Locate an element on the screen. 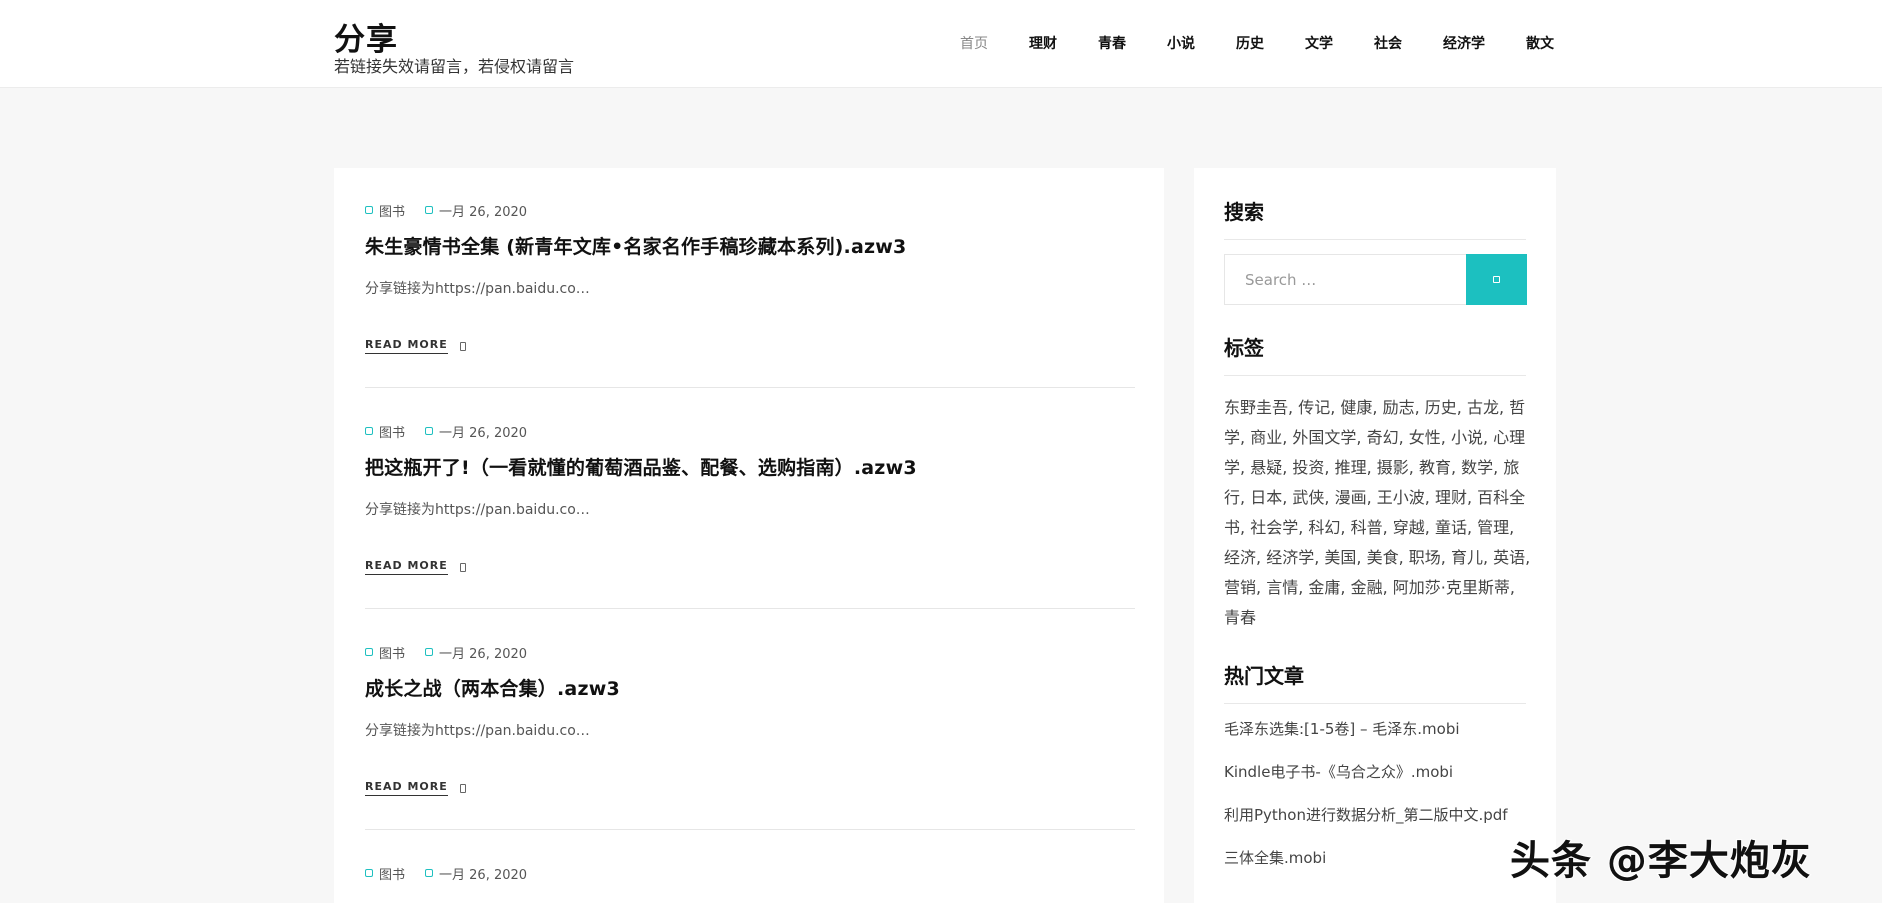 The width and height of the screenshot is (1882, 903). tag-link: 励志 is located at coordinates (1399, 407).